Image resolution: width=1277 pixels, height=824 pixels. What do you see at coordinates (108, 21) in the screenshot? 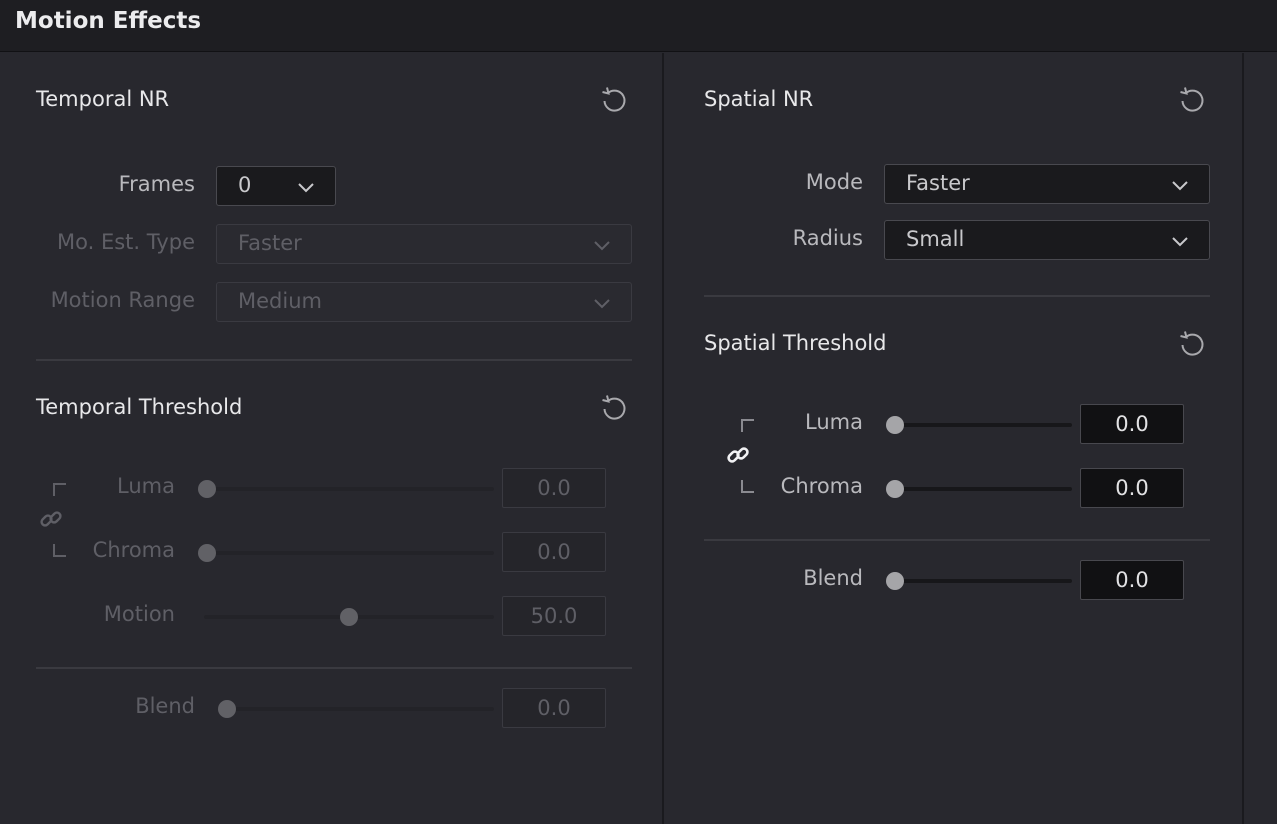
I see `panel-title: Motion Effects` at bounding box center [108, 21].